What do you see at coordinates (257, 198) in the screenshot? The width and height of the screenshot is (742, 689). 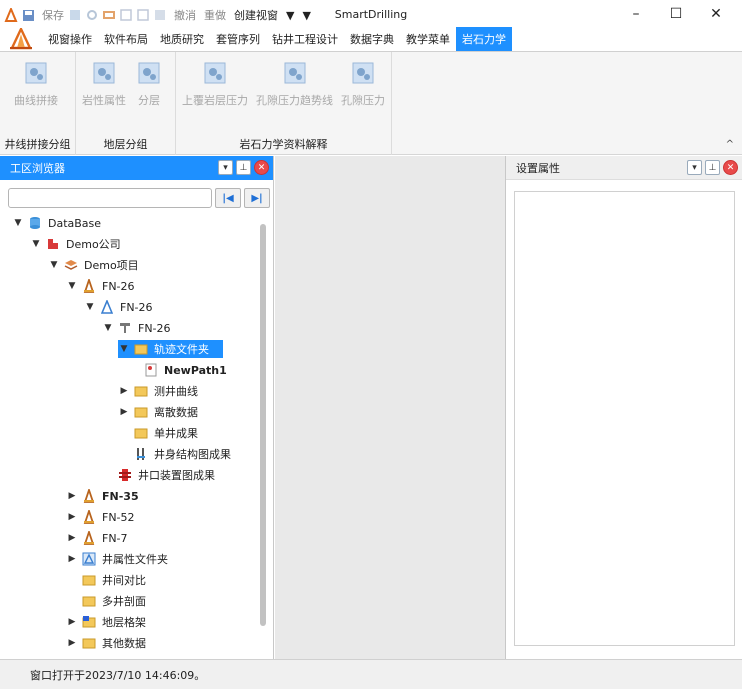 I see `nav-last-button: ▶|` at bounding box center [257, 198].